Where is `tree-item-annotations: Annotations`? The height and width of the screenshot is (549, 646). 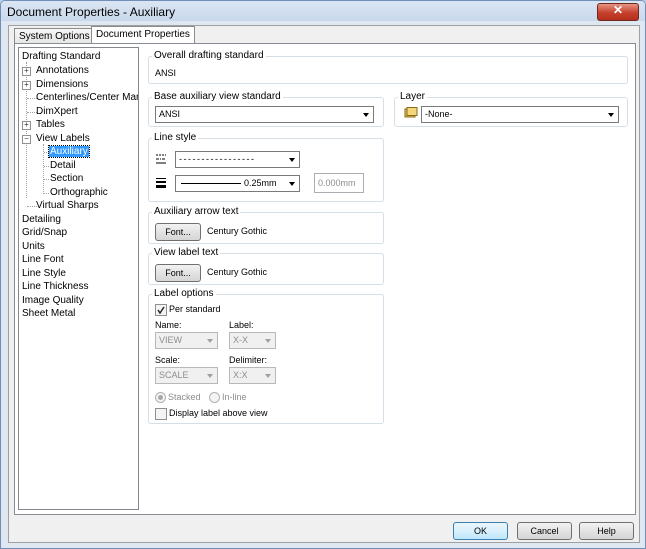
tree-item-annotations: Annotations is located at coordinates (62, 70).